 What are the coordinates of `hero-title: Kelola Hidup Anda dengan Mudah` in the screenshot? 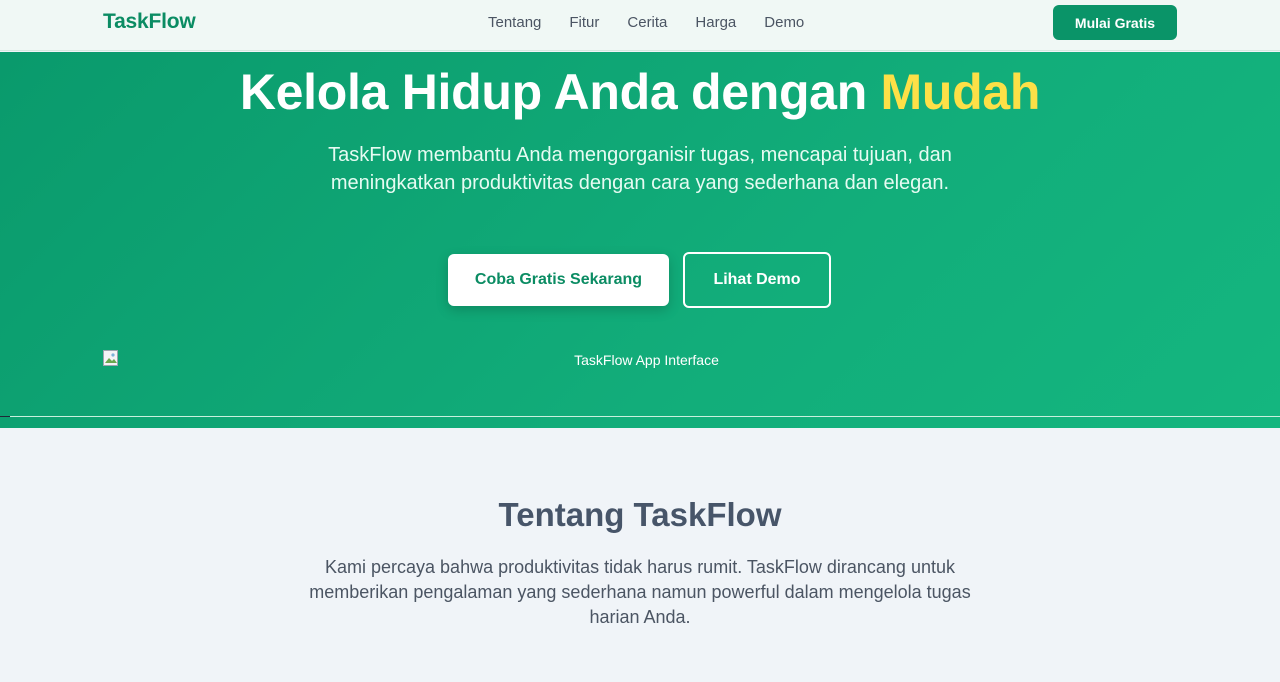 It's located at (640, 92).